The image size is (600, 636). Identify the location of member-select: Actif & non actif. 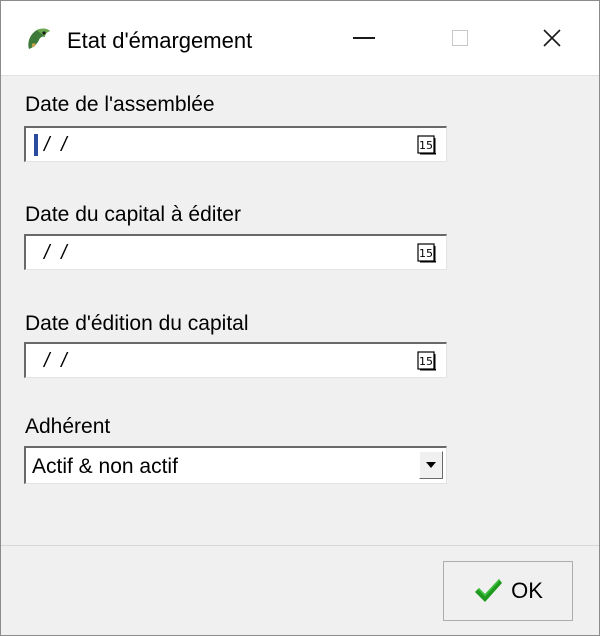
(235, 465).